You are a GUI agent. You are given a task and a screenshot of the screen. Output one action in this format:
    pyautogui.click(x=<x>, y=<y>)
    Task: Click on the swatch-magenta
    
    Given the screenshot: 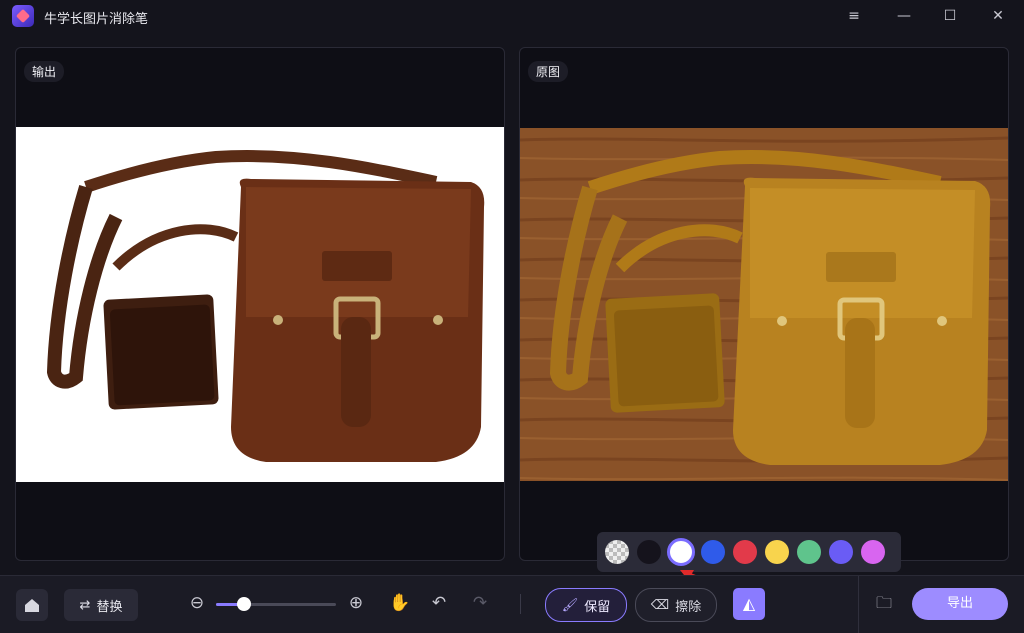 What is the action you would take?
    pyautogui.click(x=873, y=552)
    